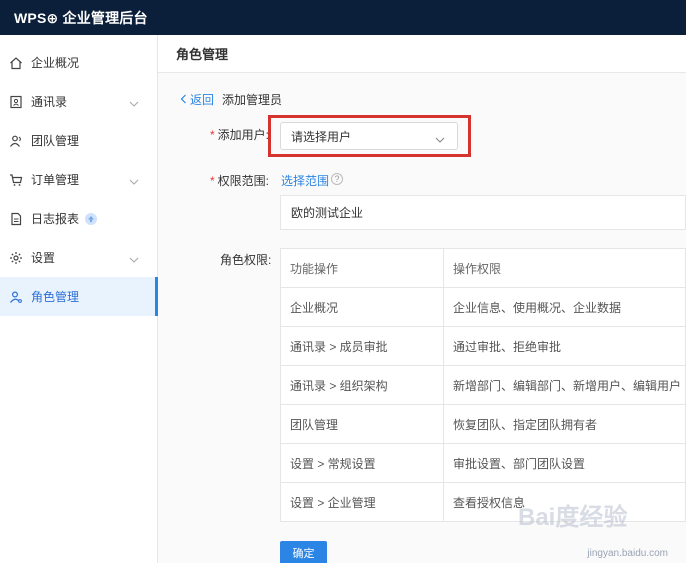  I want to click on sidebar-item-label: 通讯录, so click(49, 102).